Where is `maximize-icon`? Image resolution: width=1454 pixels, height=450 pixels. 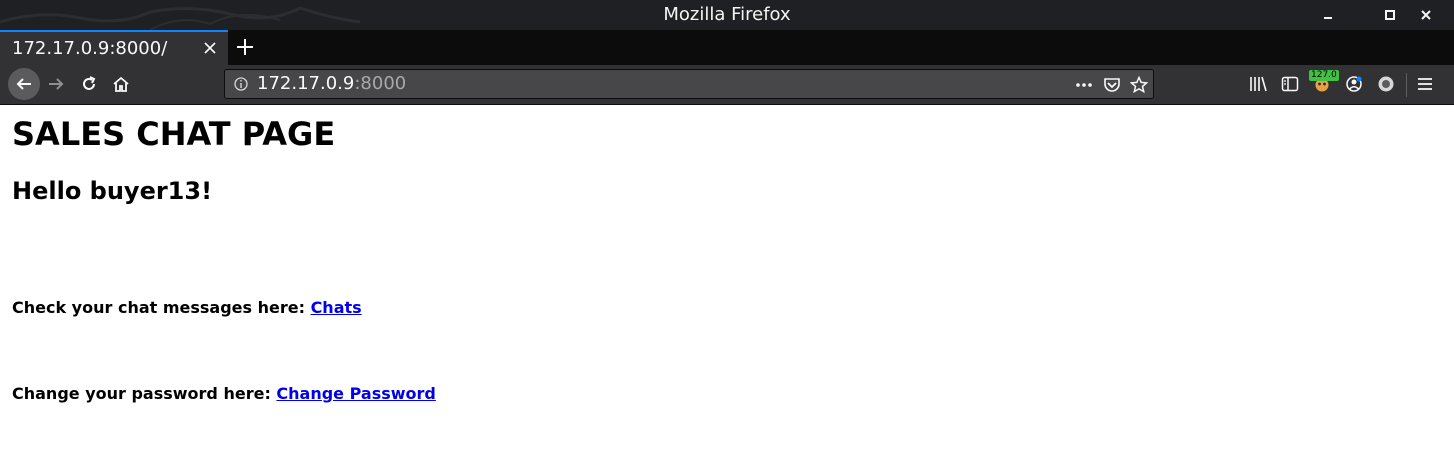 maximize-icon is located at coordinates (1390, 15).